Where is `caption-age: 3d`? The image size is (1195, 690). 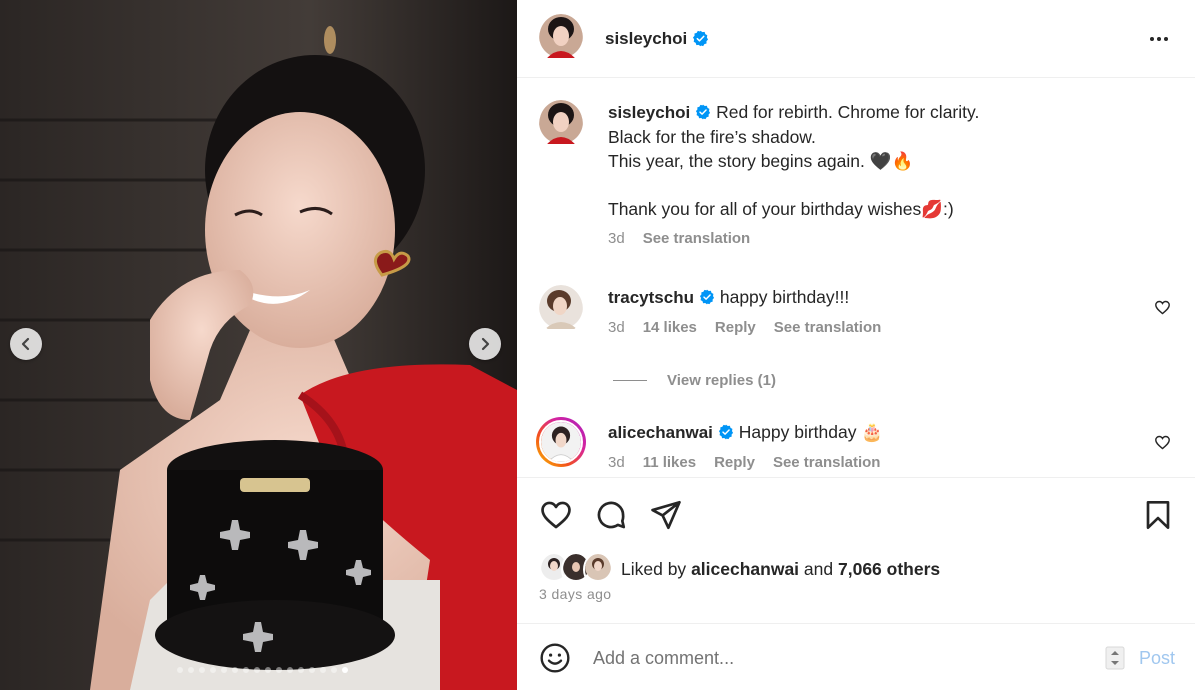 caption-age: 3d is located at coordinates (616, 239).